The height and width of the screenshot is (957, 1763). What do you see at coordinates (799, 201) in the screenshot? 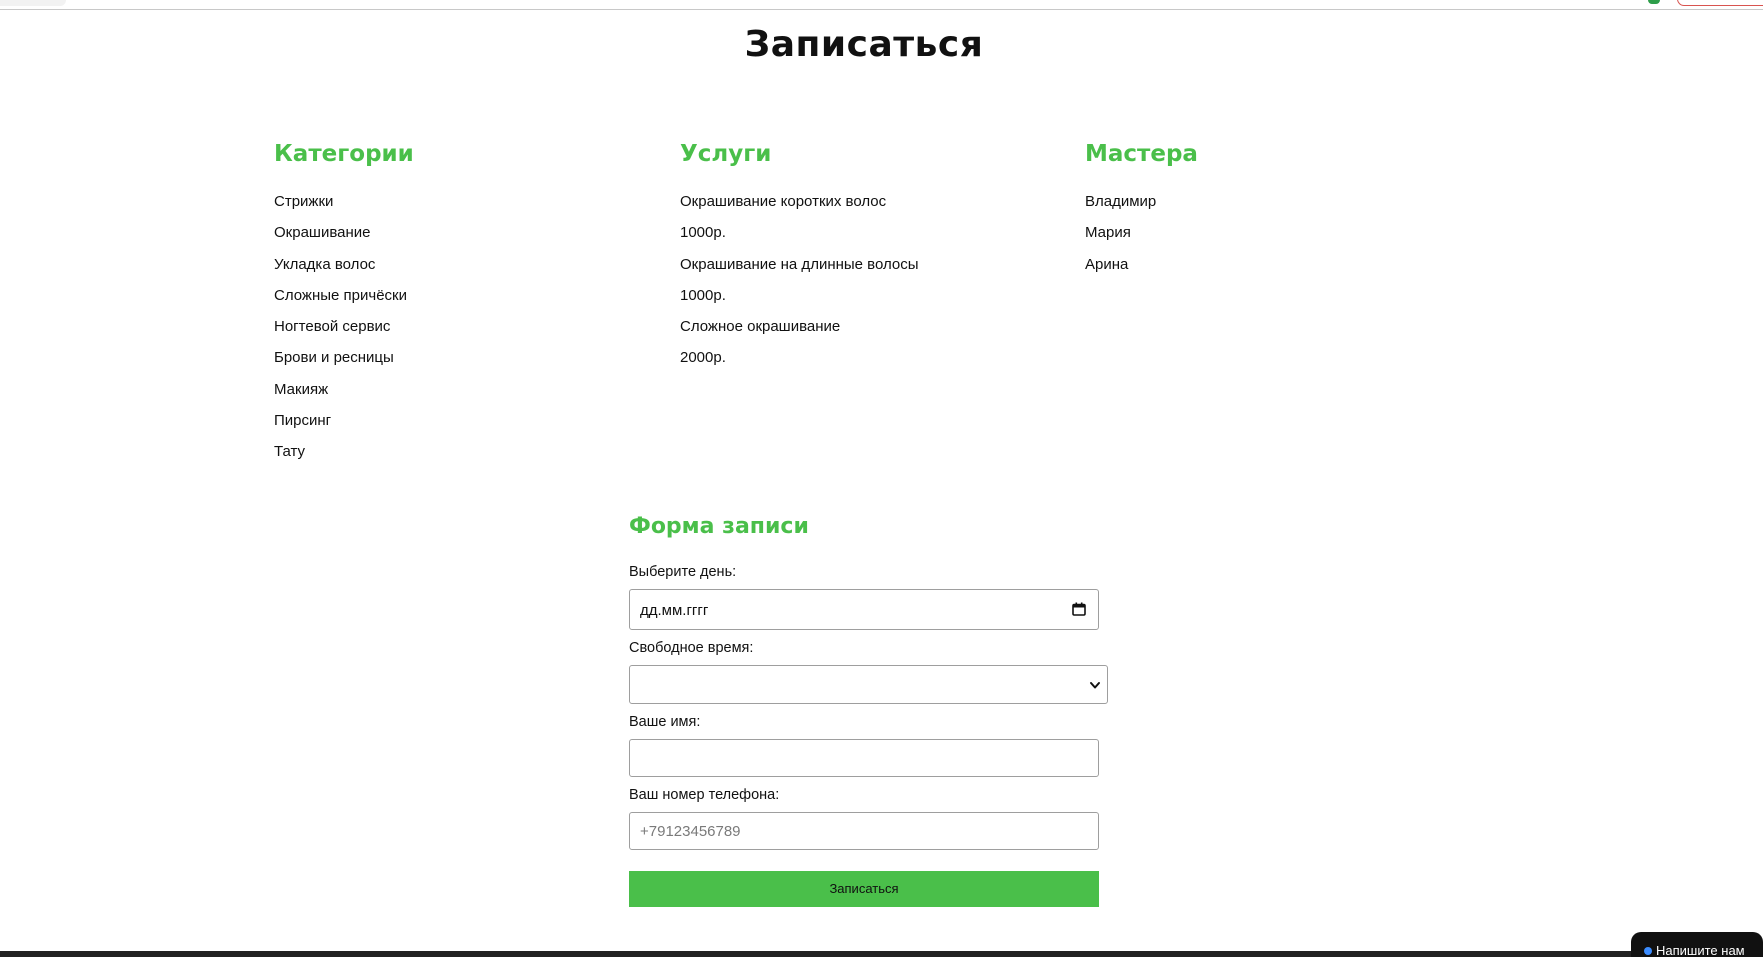
I see `service-item: Окрашивание коротких волос` at bounding box center [799, 201].